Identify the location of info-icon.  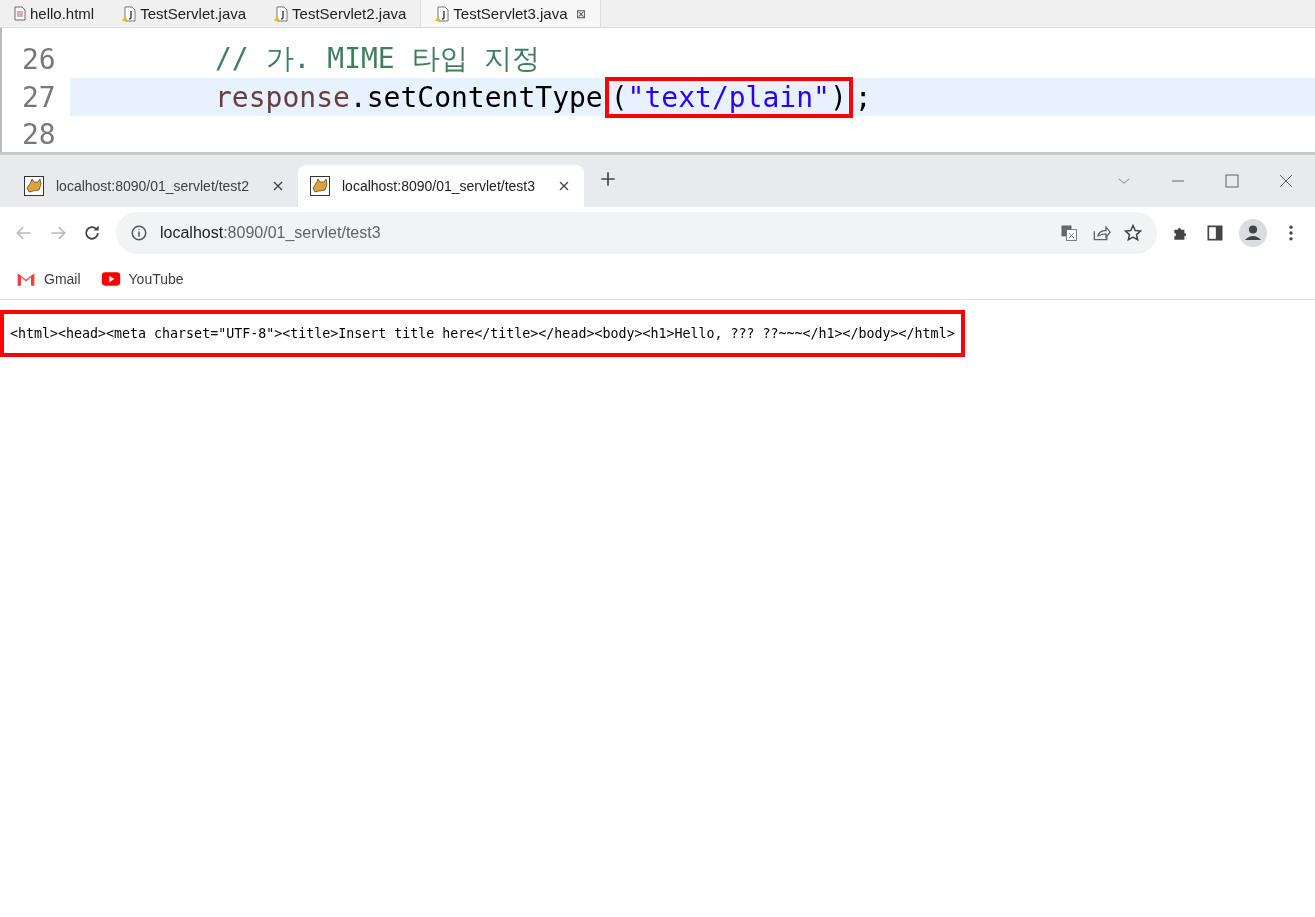
(139, 233).